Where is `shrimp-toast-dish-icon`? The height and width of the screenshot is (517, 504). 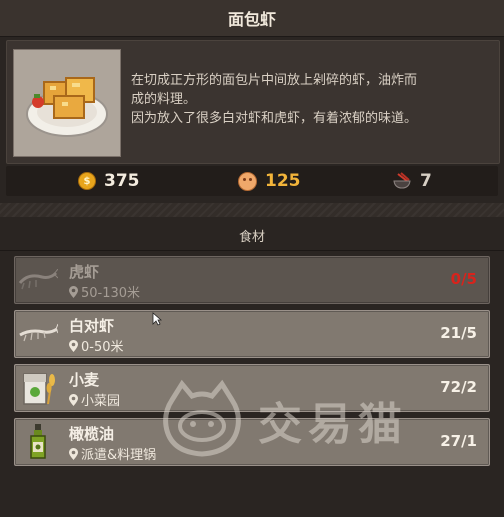 shrimp-toast-dish-icon is located at coordinates (67, 107).